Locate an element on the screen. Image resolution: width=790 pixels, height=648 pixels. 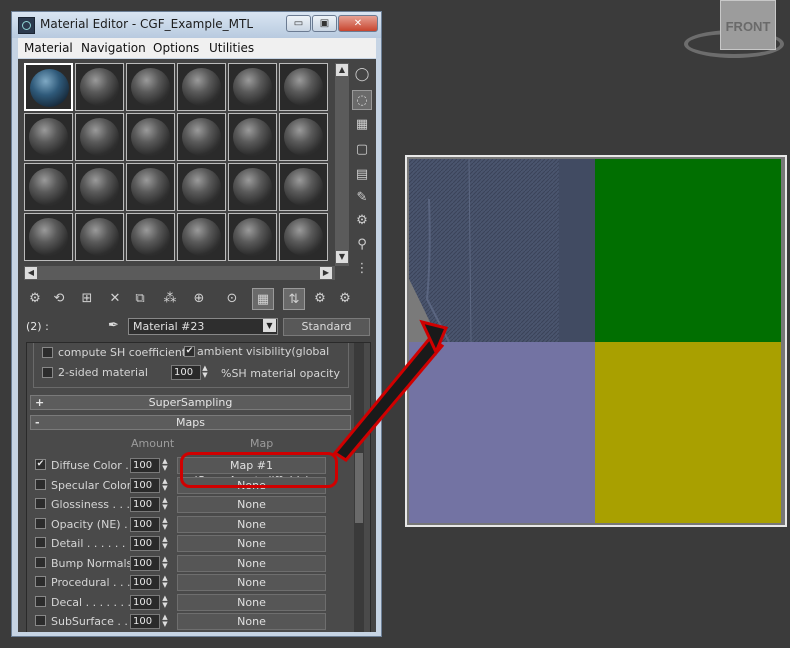
select-by-material-icon: ⚲ is located at coordinates (362, 245).